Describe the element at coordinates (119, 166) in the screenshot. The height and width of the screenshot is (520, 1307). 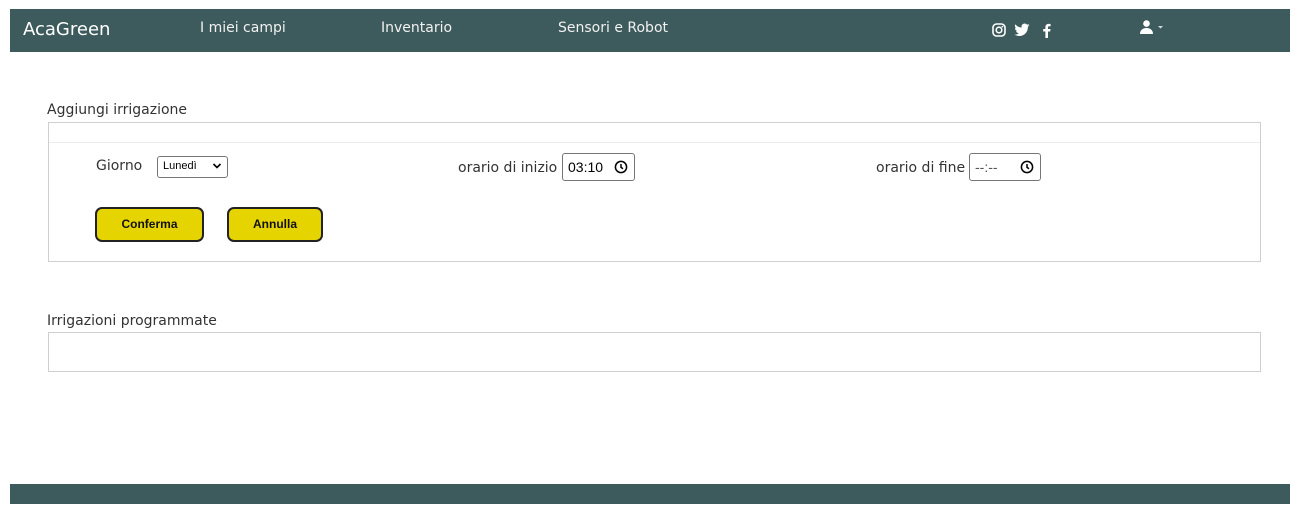
I see `day-label: Giorno` at that location.